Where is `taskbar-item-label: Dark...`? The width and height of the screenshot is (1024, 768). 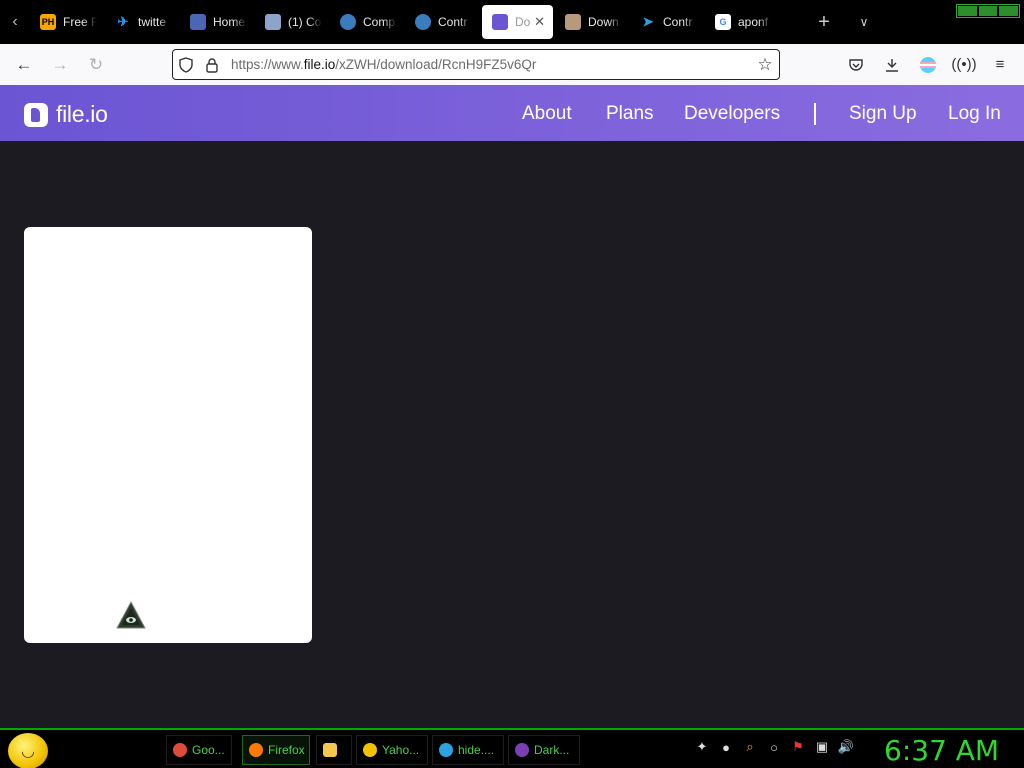
taskbar-item-label: Dark... is located at coordinates (552, 750).